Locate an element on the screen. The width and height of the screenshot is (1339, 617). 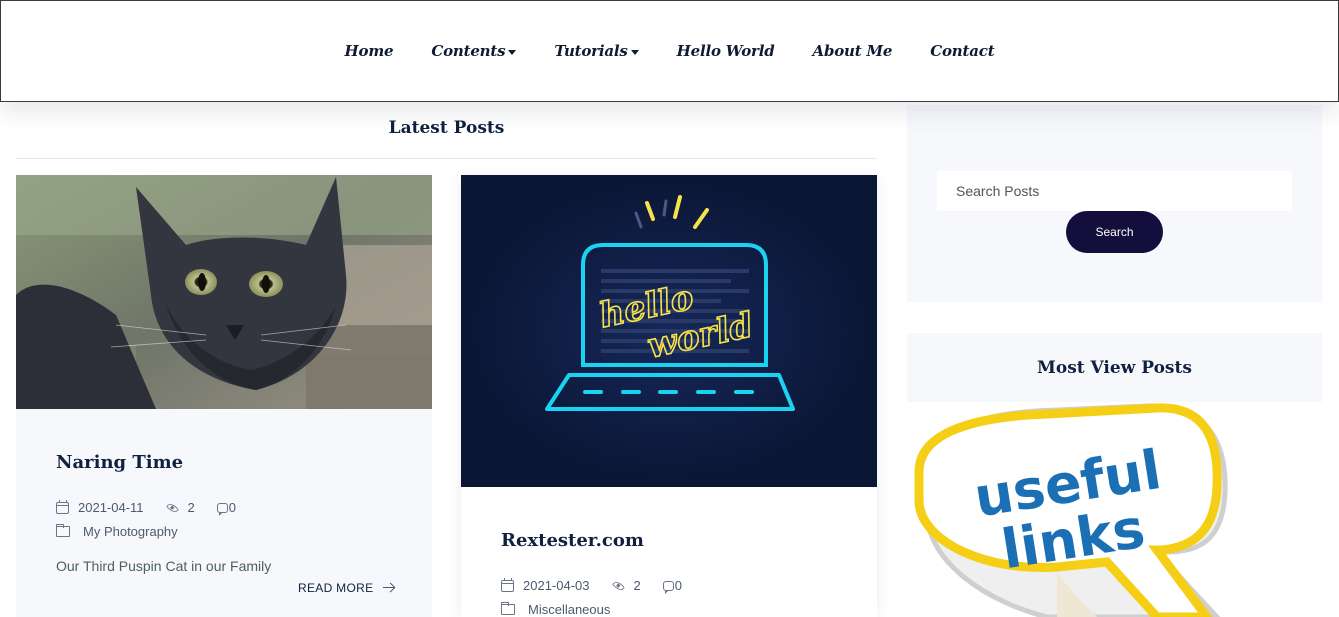
nav-tutorials-label: Tutorials is located at coordinates (591, 51).